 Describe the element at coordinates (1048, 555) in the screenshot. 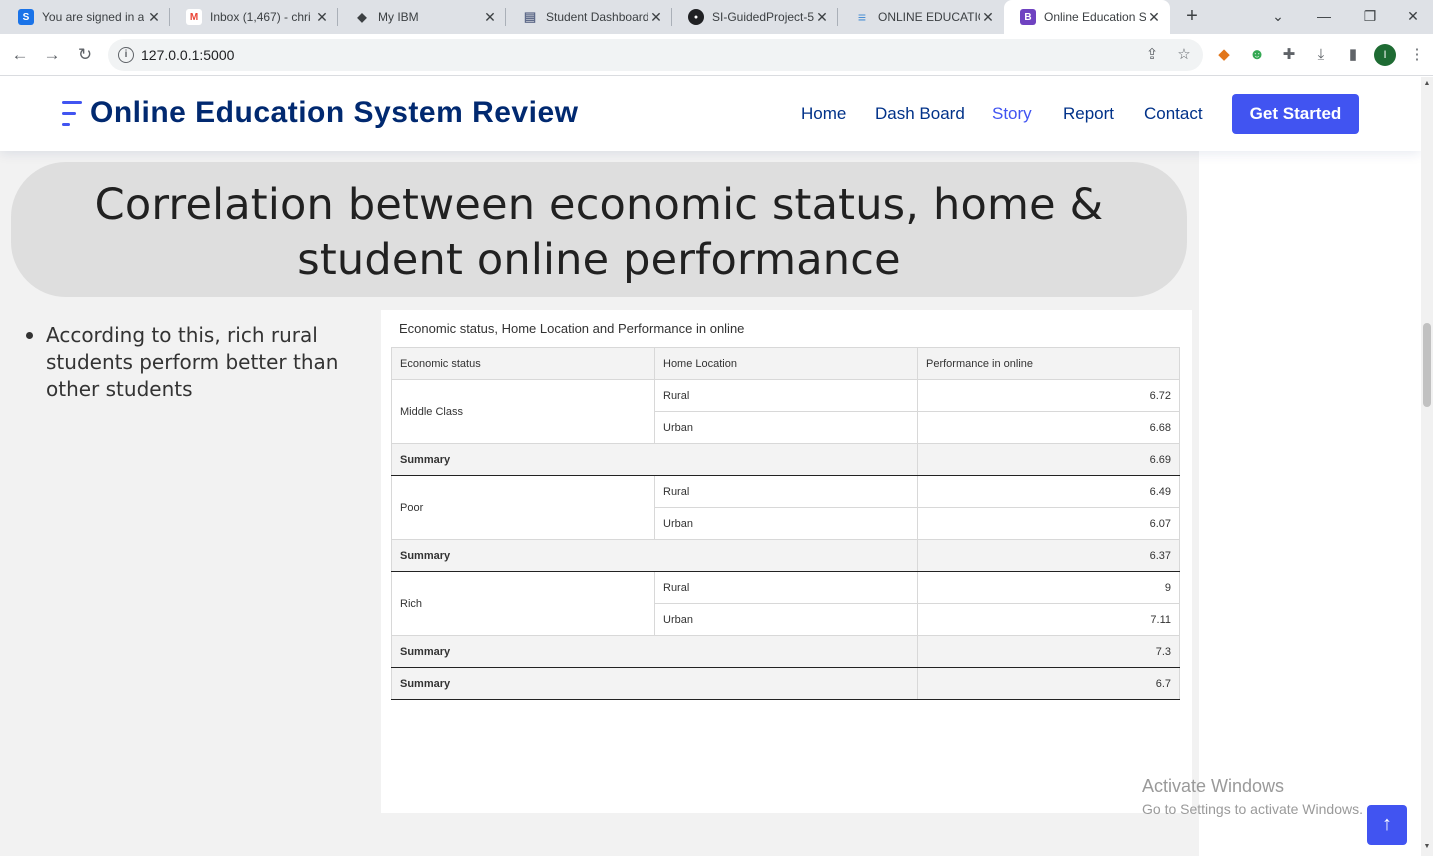

I see `summary-value: 6.37` at that location.